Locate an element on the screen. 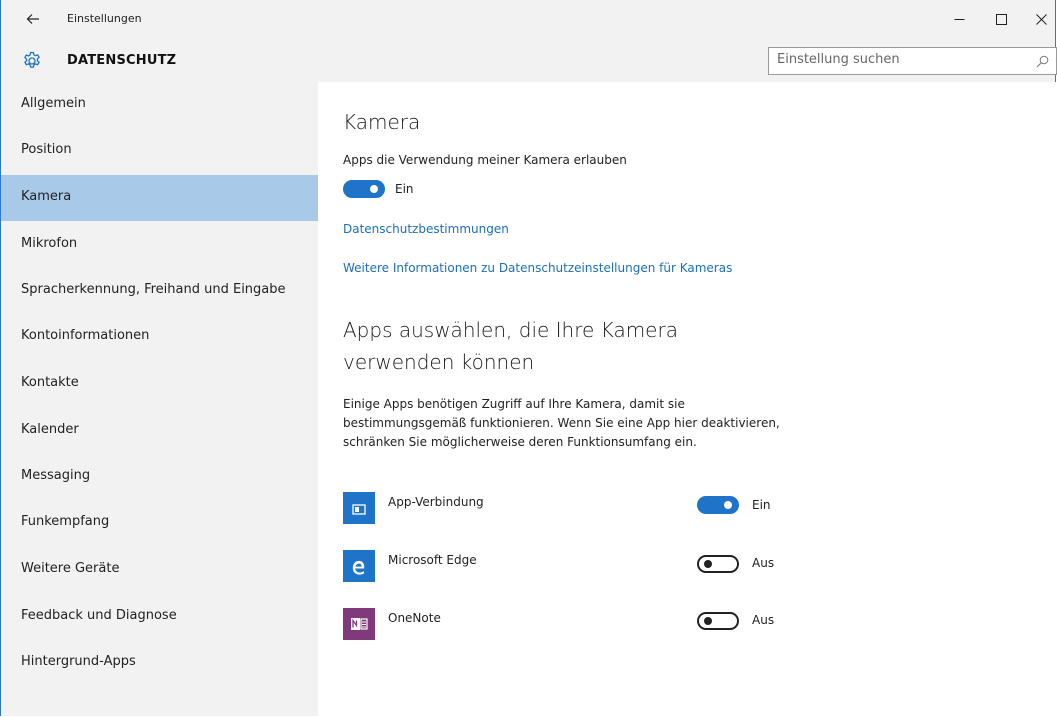 This screenshot has height=717, width=1057. close-icon is located at coordinates (1041, 19).